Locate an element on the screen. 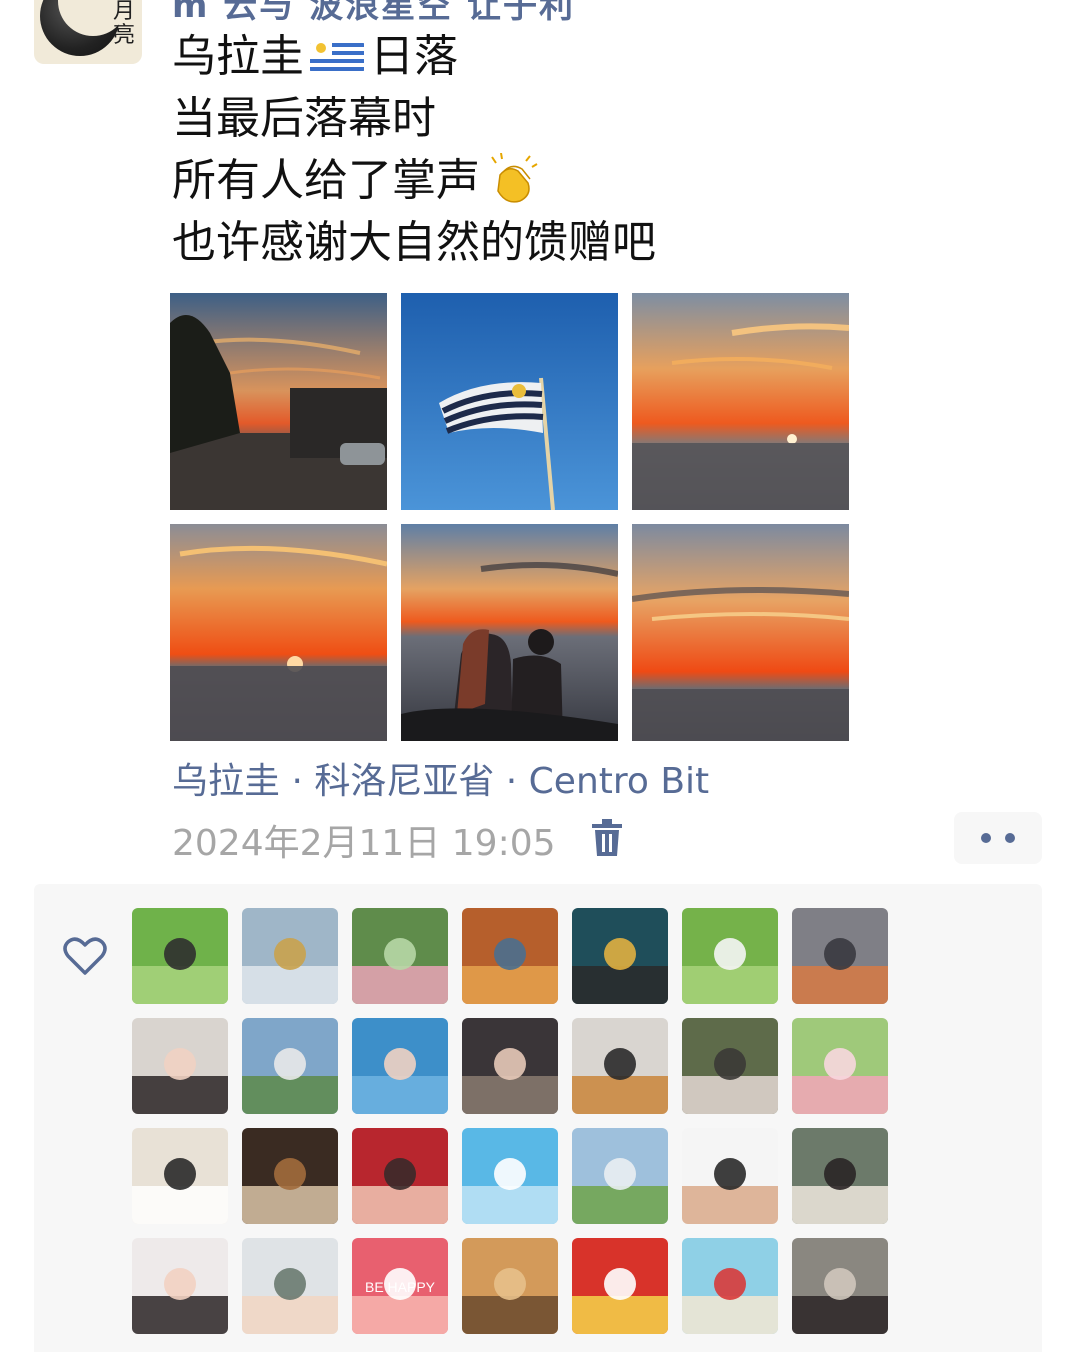  post-timestamp: 2024年2月11日 19:05 is located at coordinates (364, 843).